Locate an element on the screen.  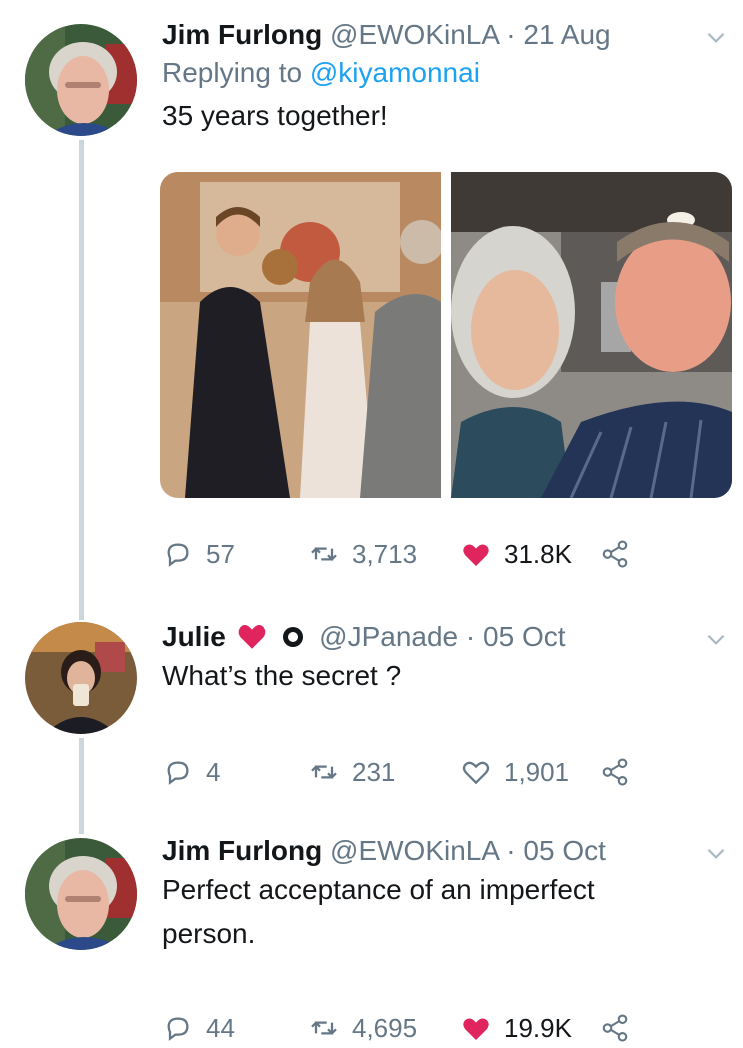
tweet-header: Julie @JPanade · 05 Oct is located at coordinates (452, 637).